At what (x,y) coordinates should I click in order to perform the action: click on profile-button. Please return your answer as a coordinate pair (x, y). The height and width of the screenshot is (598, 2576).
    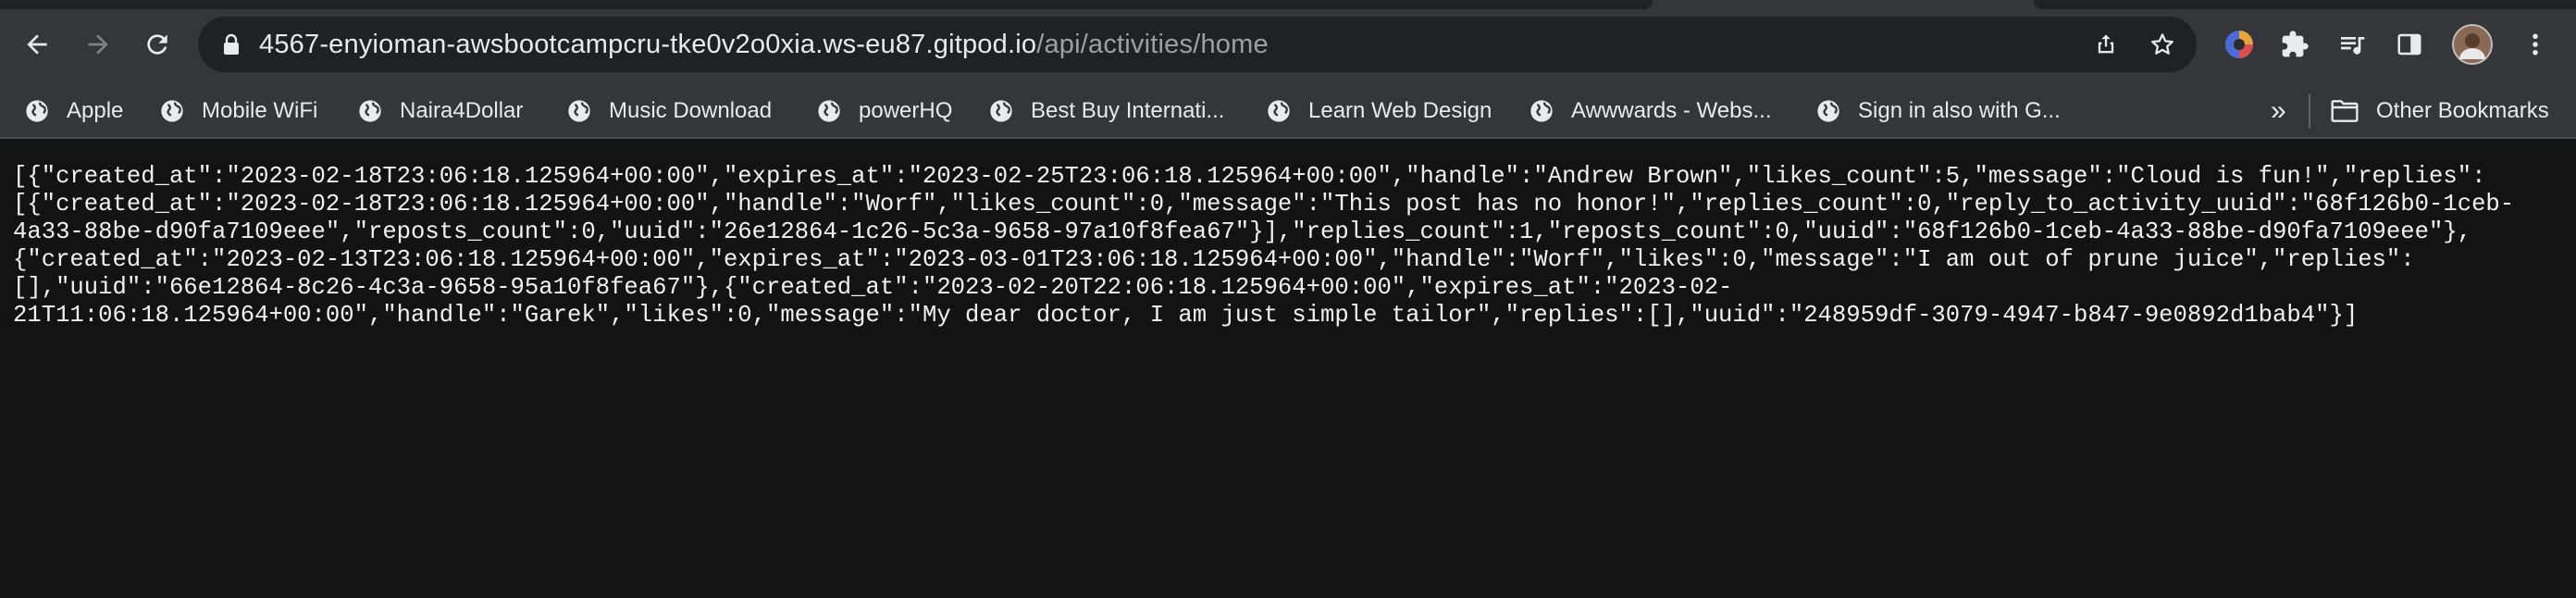
    Looking at the image, I should click on (2472, 44).